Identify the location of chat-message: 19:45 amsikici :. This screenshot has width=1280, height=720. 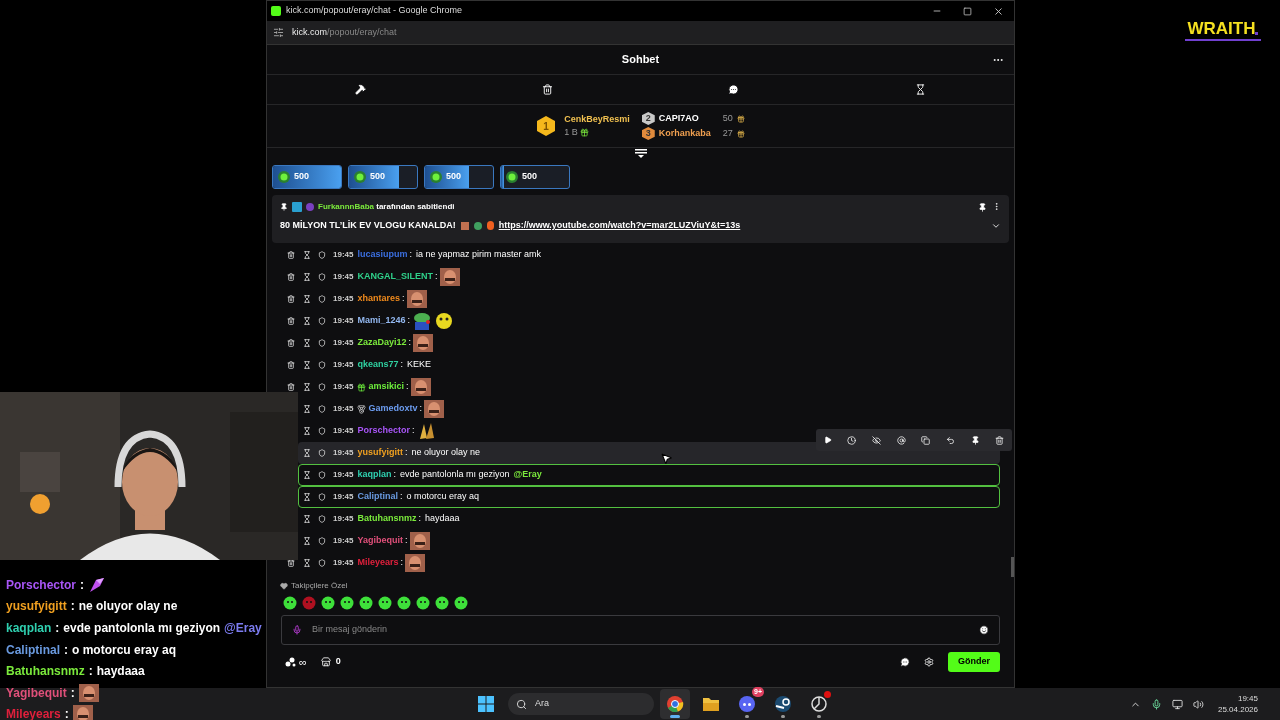
(649, 387).